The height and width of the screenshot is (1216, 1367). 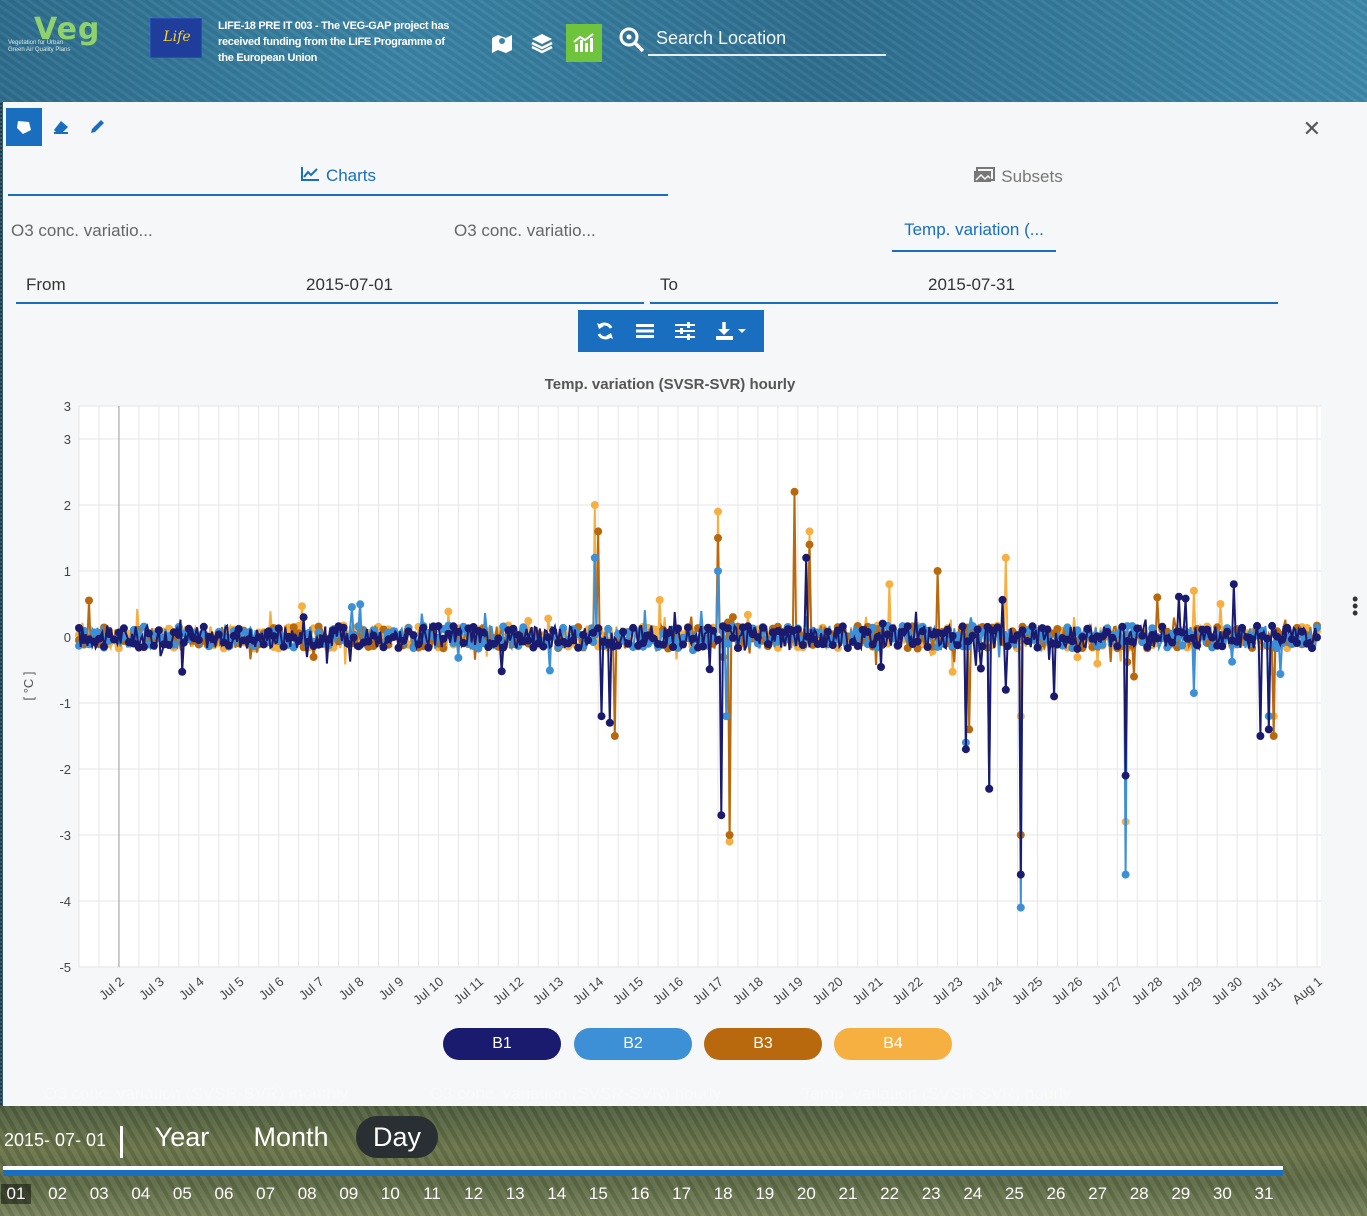 I want to click on day-10: 10, so click(x=390, y=1194).